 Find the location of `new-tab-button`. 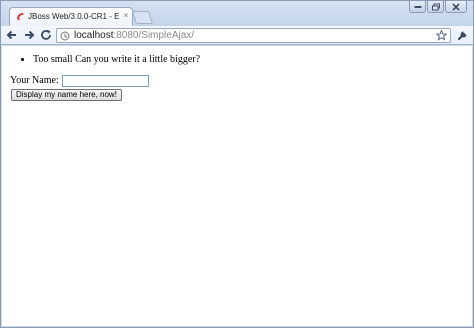

new-tab-button is located at coordinates (142, 17).